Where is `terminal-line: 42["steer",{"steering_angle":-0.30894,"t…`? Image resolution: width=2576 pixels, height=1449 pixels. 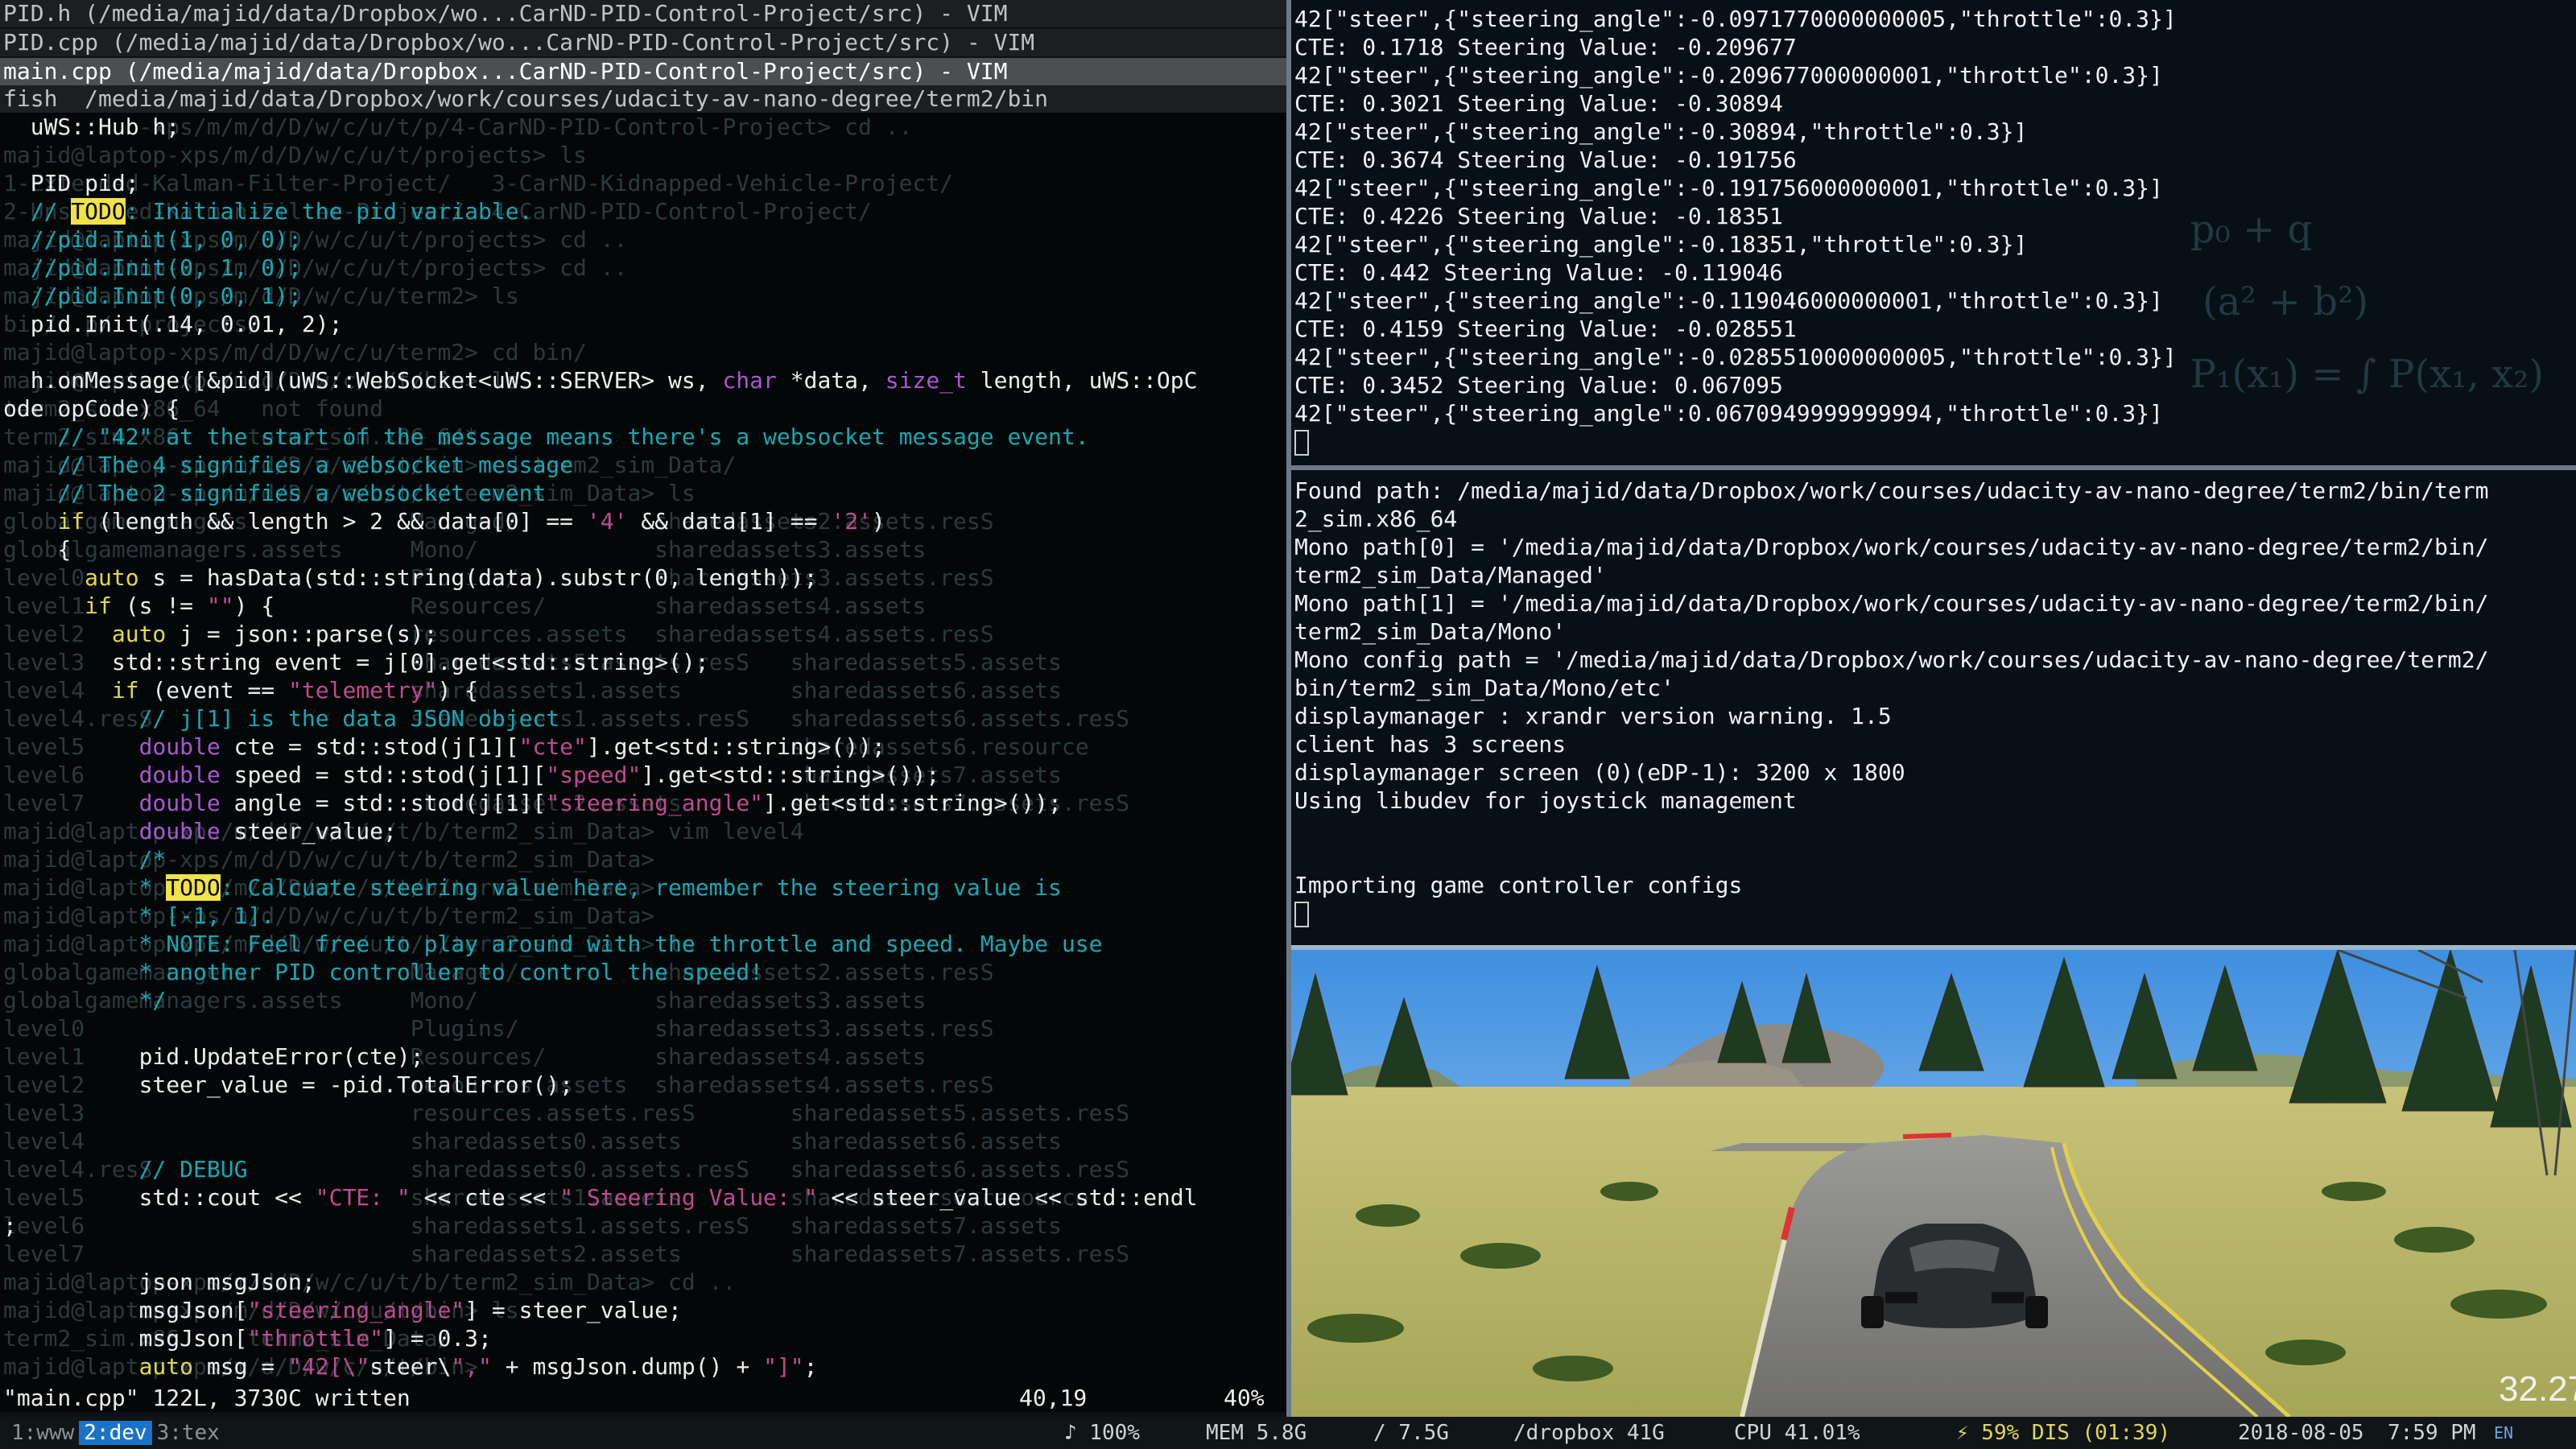
terminal-line: 42["steer",{"steering_angle":-0.30894,"t… is located at coordinates (1661, 131).